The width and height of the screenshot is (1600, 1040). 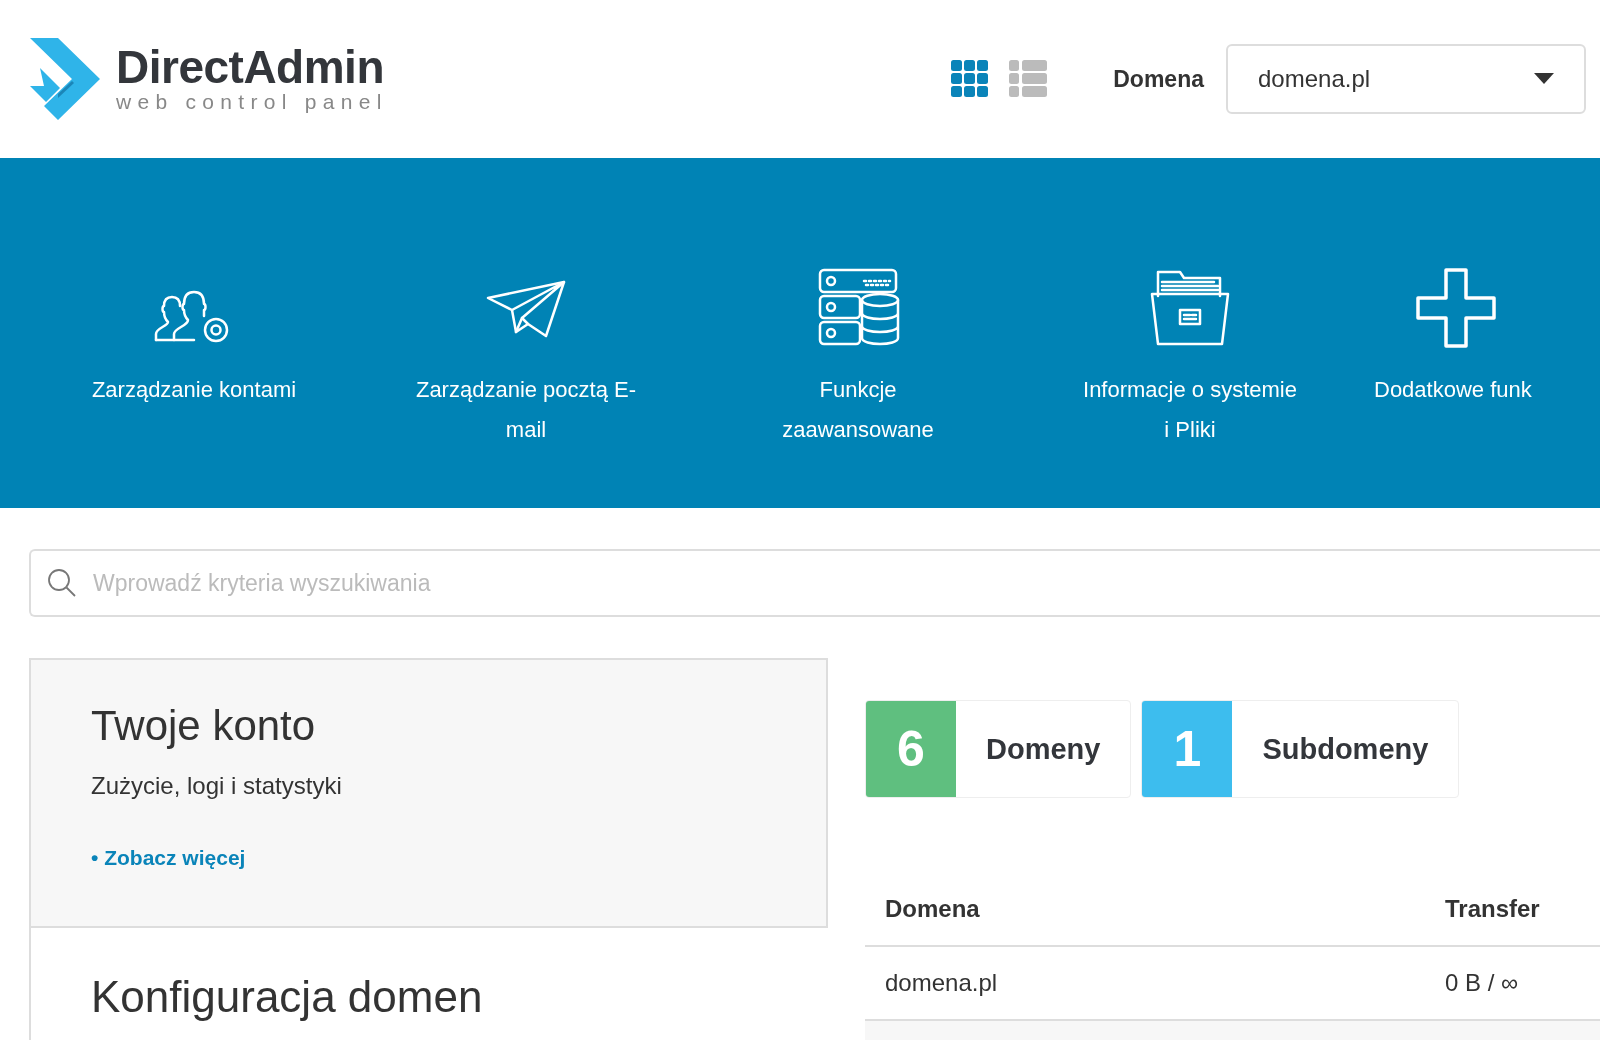 What do you see at coordinates (1145, 909) in the screenshot?
I see `column-header: Domena` at bounding box center [1145, 909].